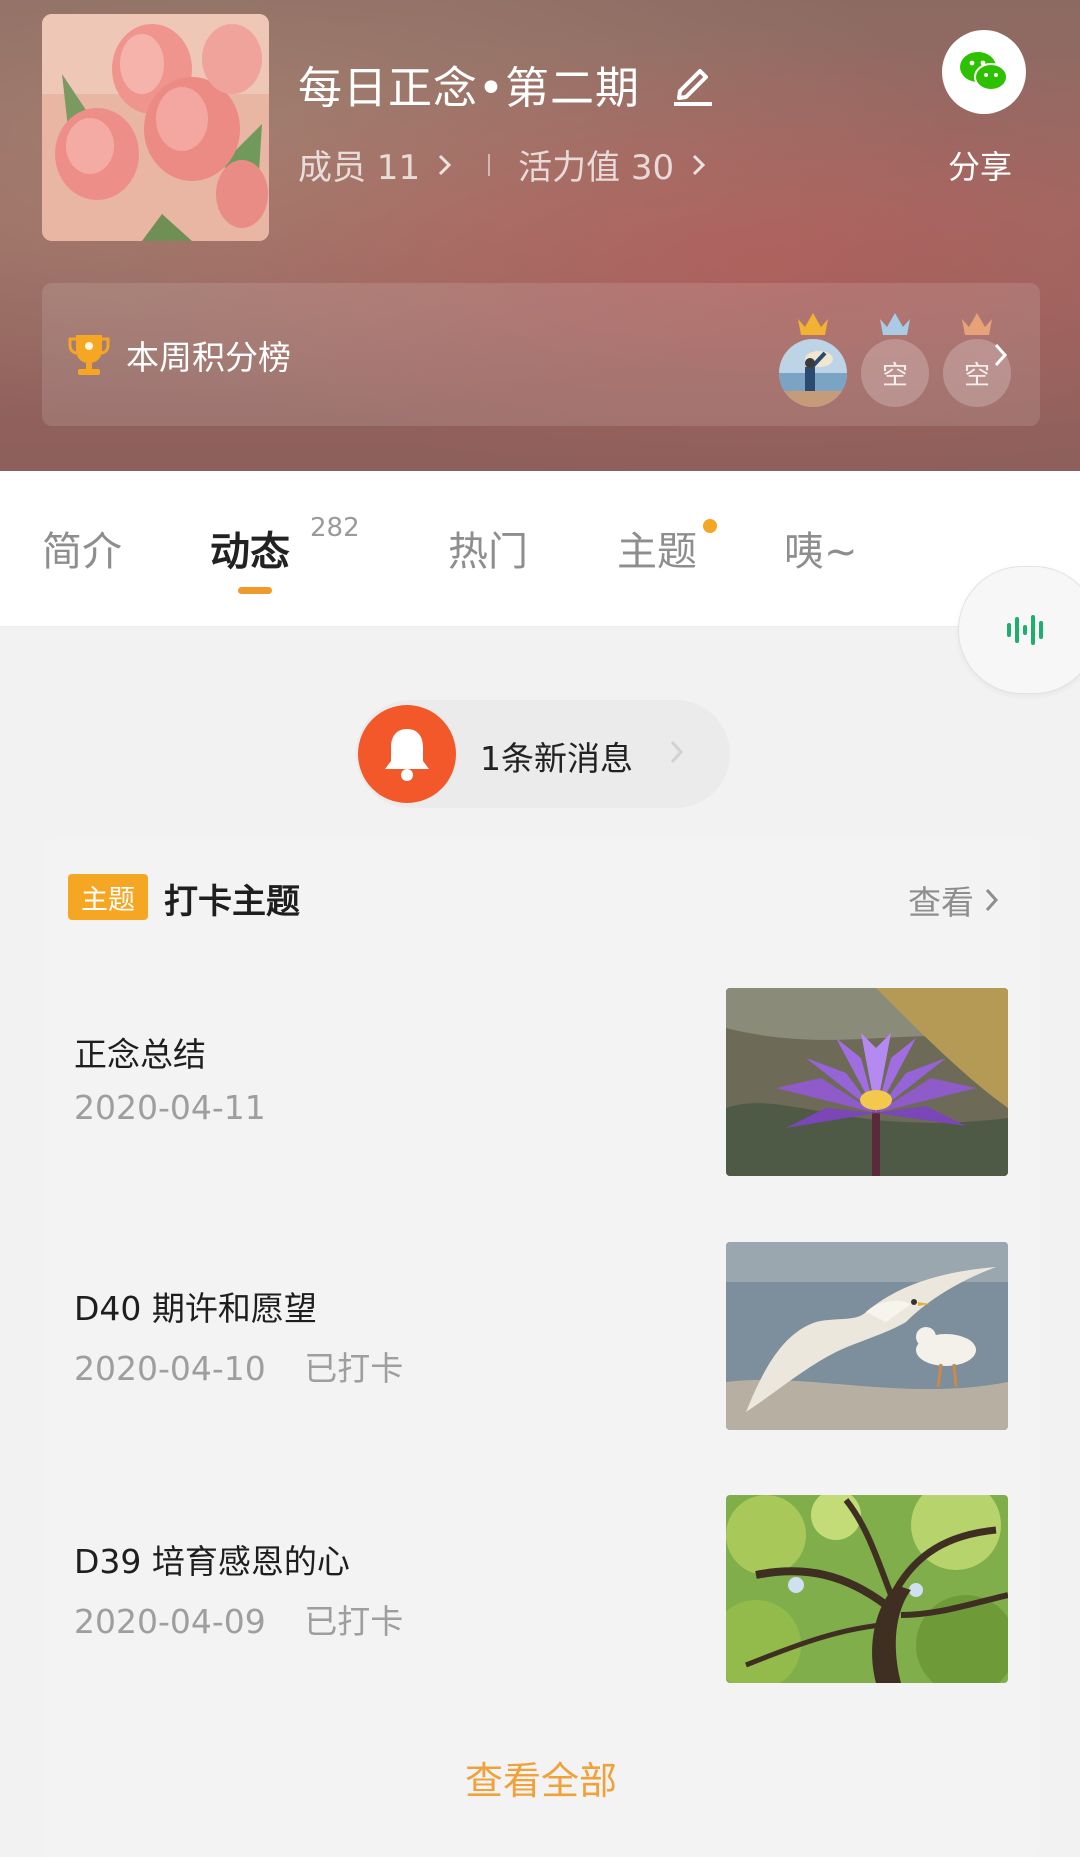  What do you see at coordinates (867, 1082) in the screenshot?
I see `topic-thumbnail-lotus` at bounding box center [867, 1082].